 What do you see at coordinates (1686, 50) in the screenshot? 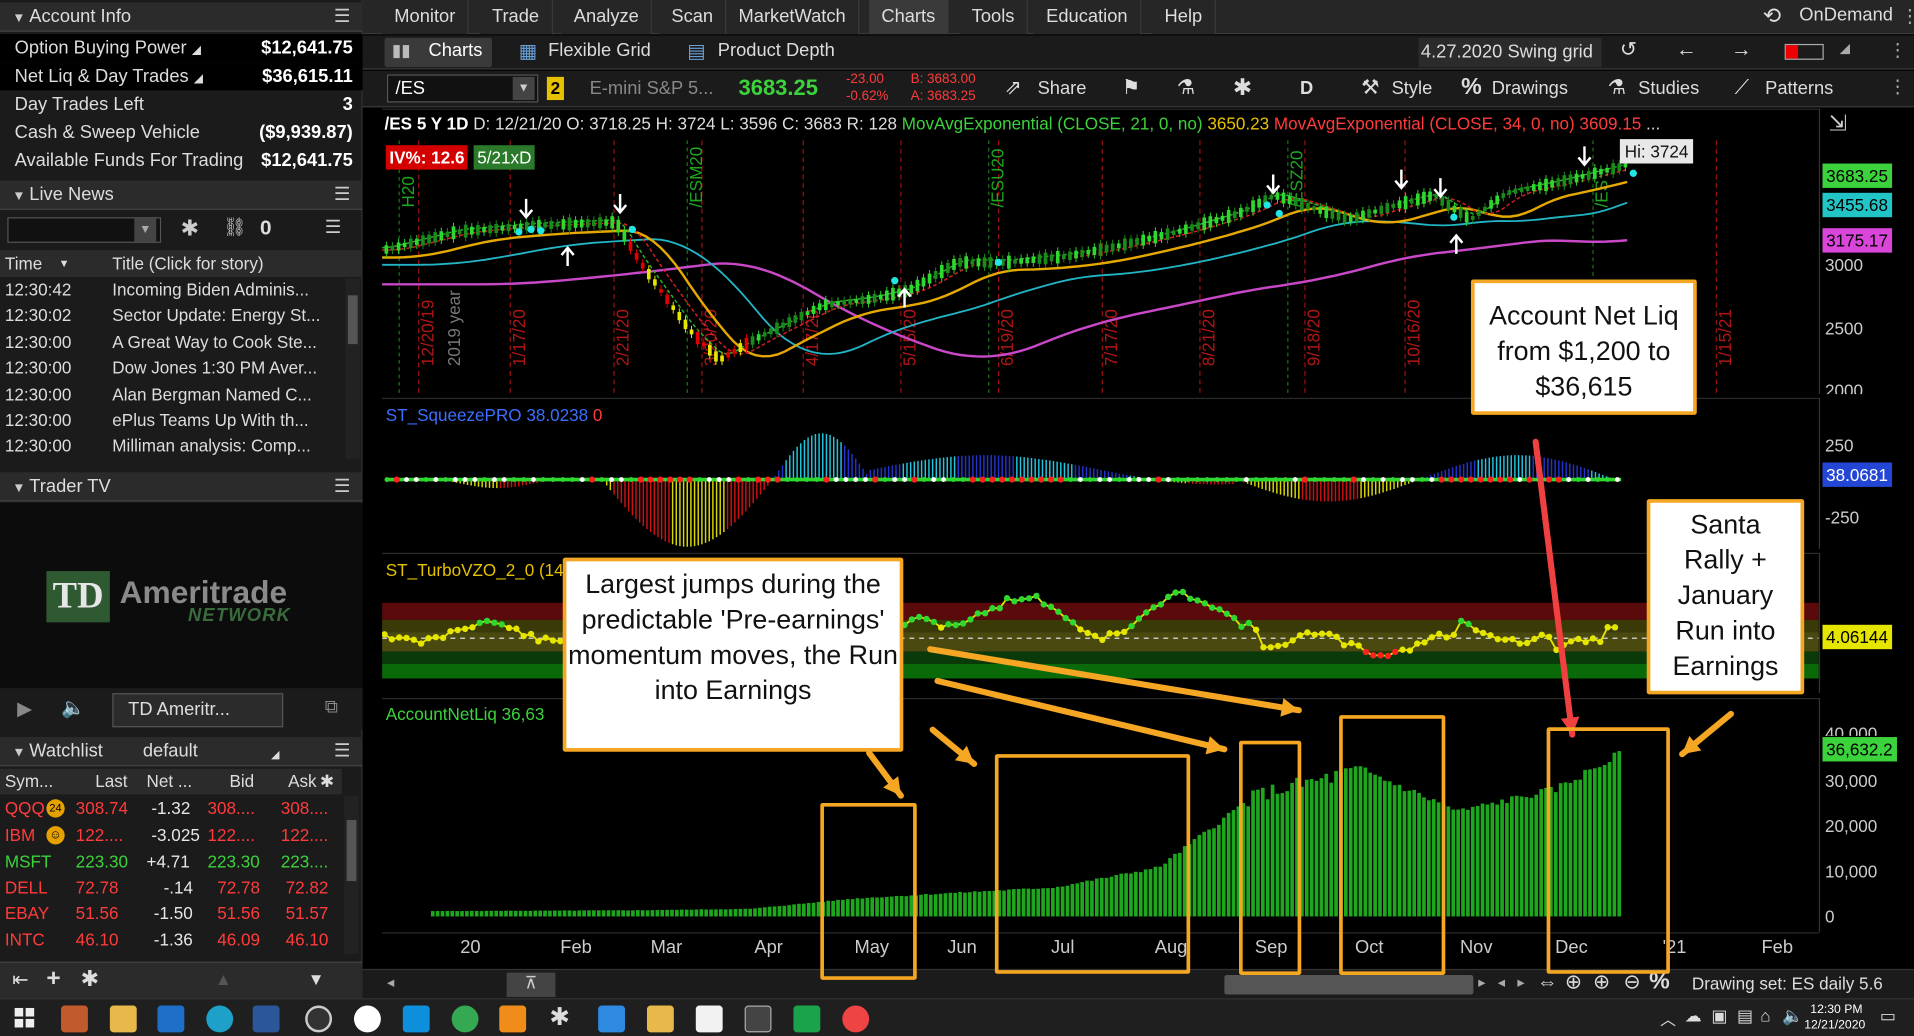
I see `back-icon: ←` at bounding box center [1686, 50].